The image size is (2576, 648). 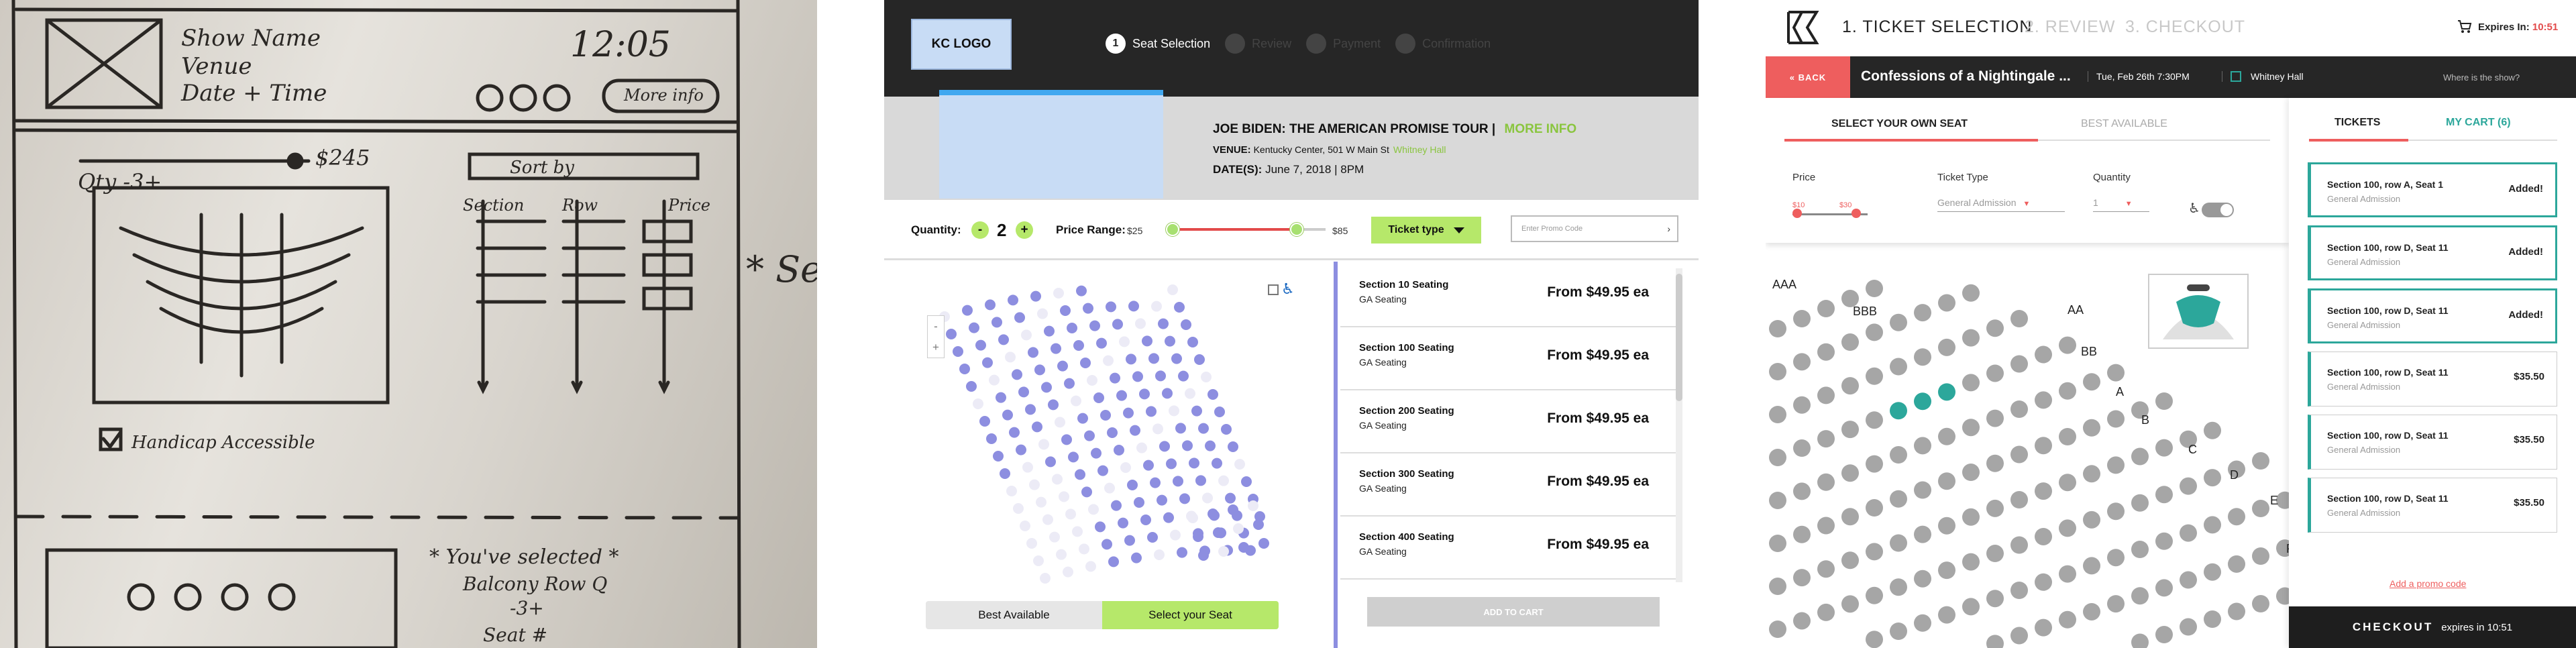 What do you see at coordinates (1668, 228) in the screenshot?
I see `chevron-right-icon: ›` at bounding box center [1668, 228].